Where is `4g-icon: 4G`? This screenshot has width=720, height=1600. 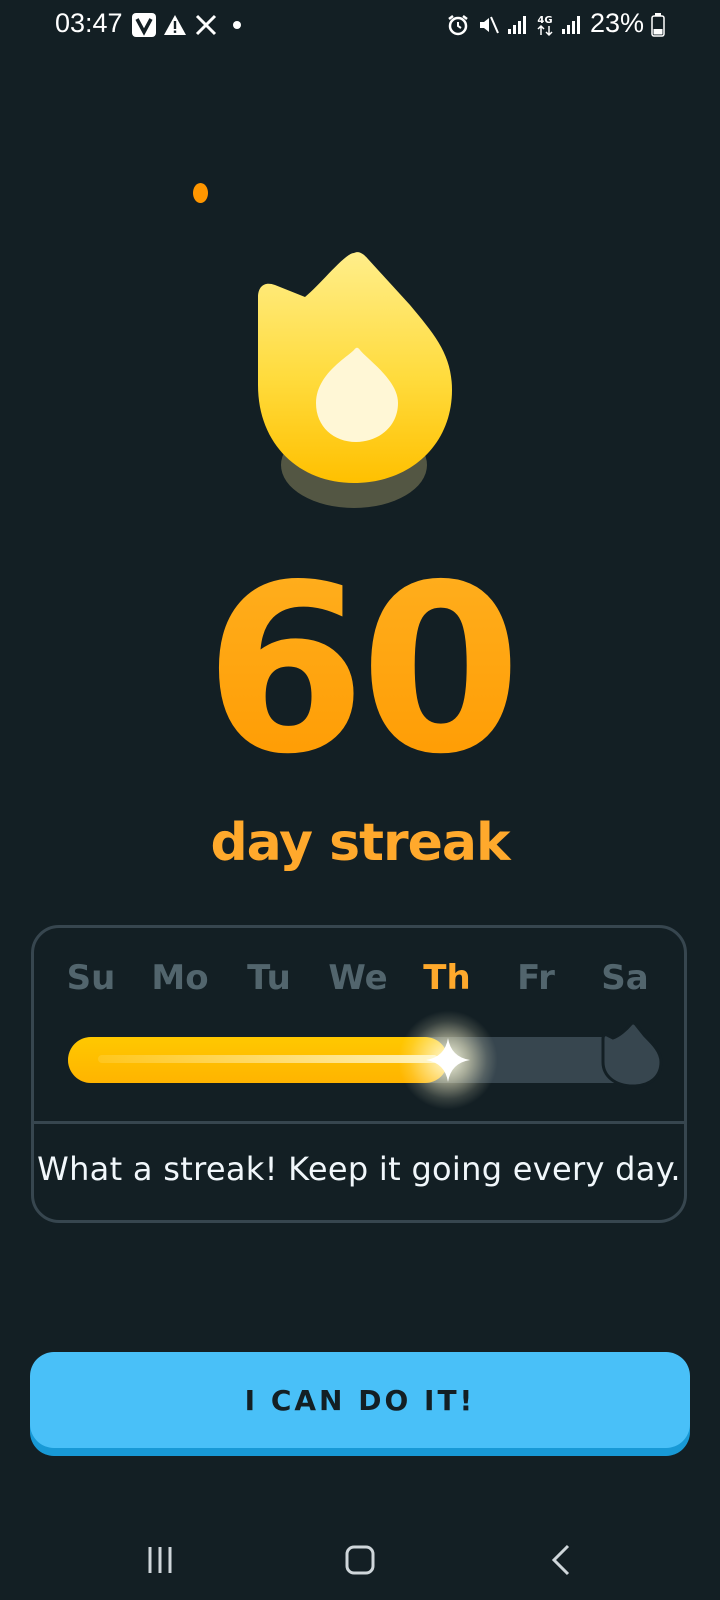
4g-icon: 4G is located at coordinates (545, 25).